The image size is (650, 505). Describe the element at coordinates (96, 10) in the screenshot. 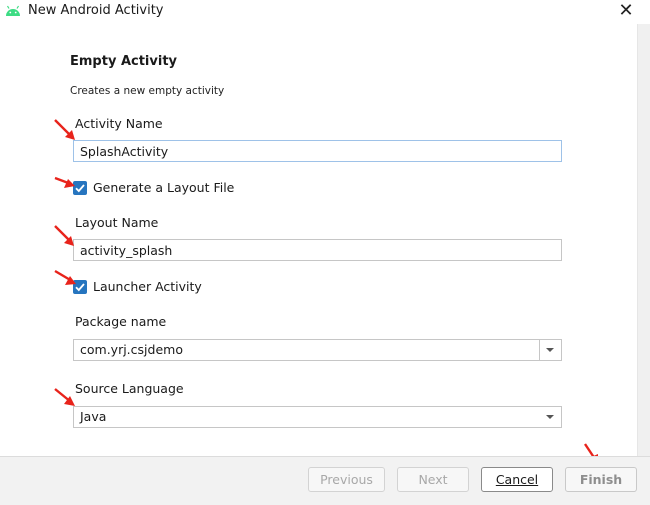

I see `window-title: New Android Activity` at that location.